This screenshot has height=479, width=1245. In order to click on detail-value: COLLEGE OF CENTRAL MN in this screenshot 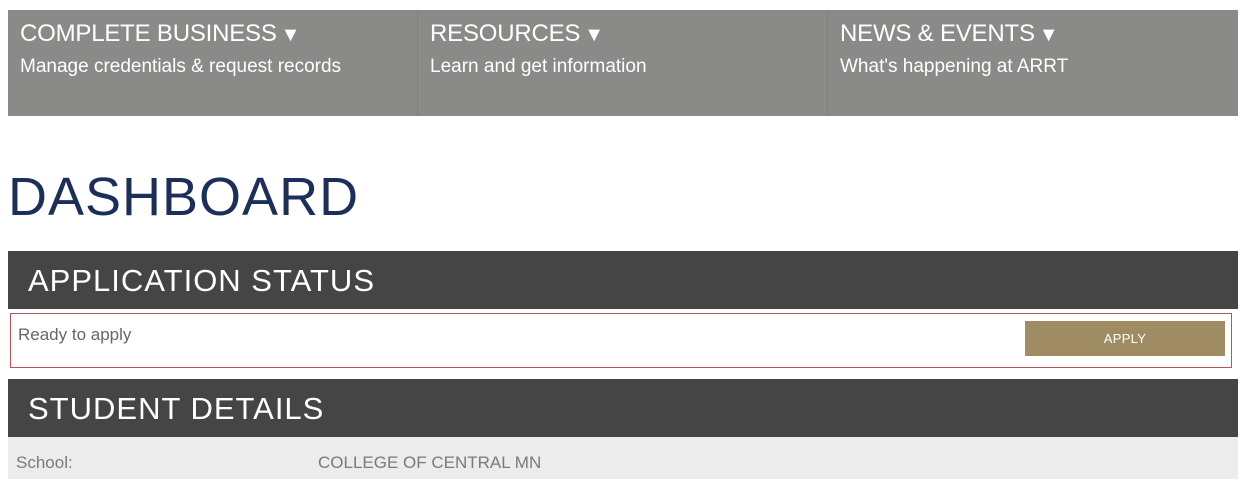, I will do `click(430, 462)`.